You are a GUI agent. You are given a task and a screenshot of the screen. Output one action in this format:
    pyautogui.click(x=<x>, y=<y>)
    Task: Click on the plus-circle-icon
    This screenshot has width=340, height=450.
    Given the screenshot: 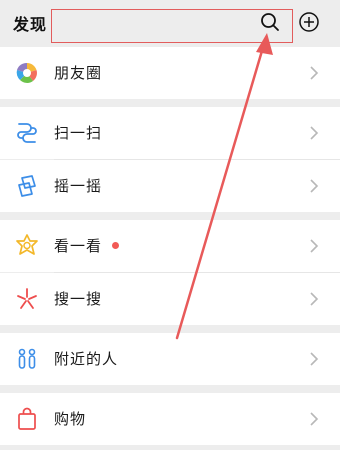 What is the action you would take?
    pyautogui.click(x=309, y=22)
    